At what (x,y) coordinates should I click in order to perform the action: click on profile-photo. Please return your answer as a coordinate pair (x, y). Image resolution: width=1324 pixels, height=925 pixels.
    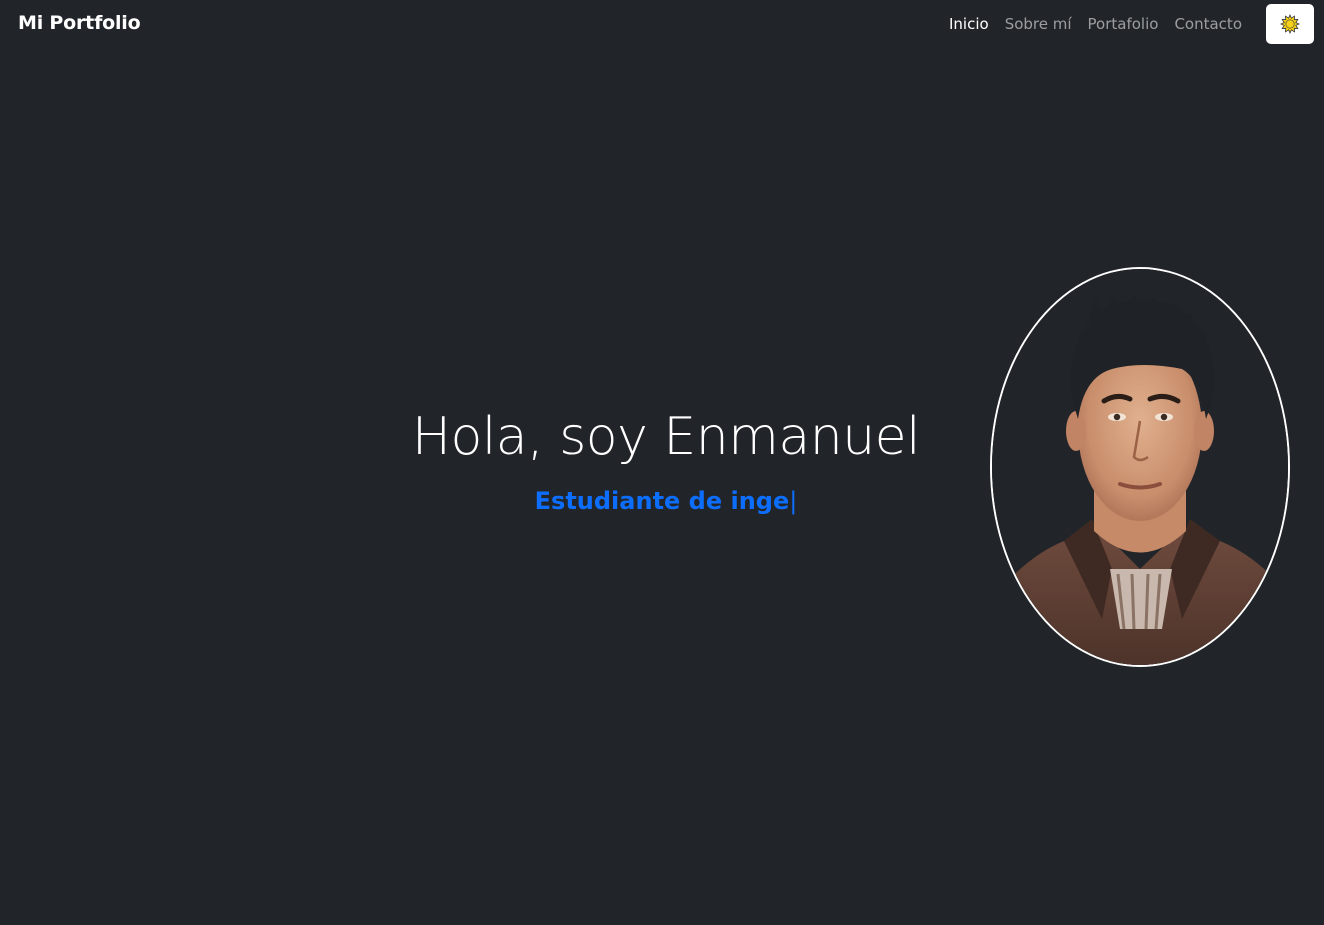
    Looking at the image, I should click on (1140, 467).